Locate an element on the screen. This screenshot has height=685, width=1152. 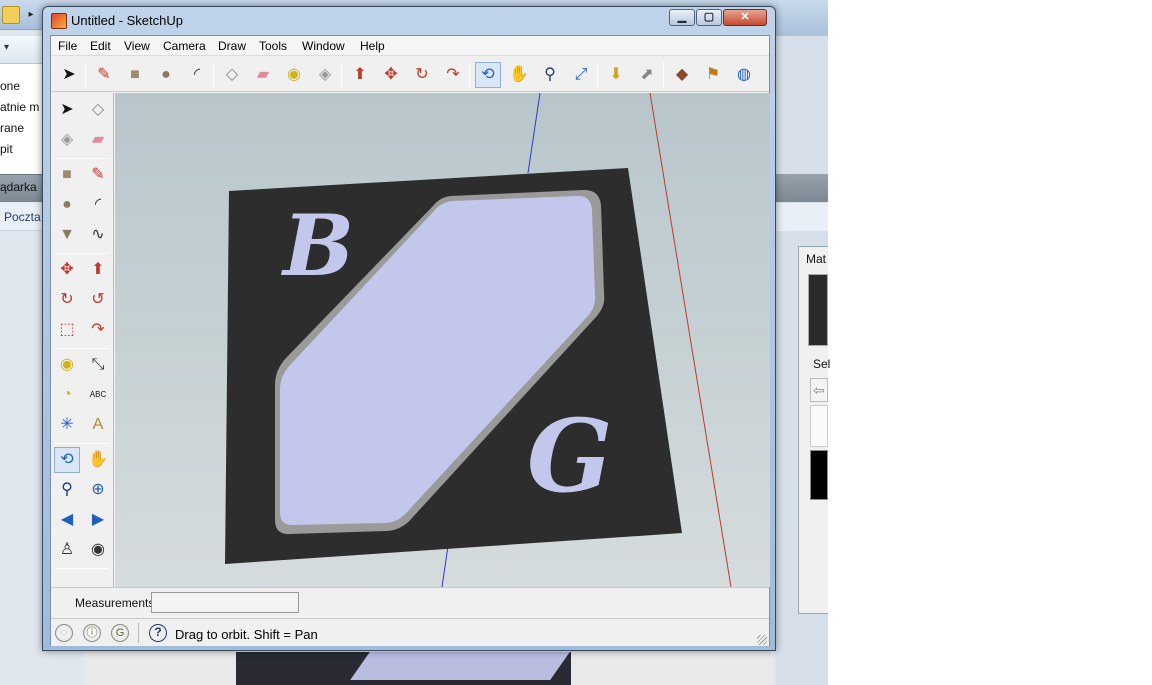
dropdown-arrow-icon: ▾ is located at coordinates (6, 47).